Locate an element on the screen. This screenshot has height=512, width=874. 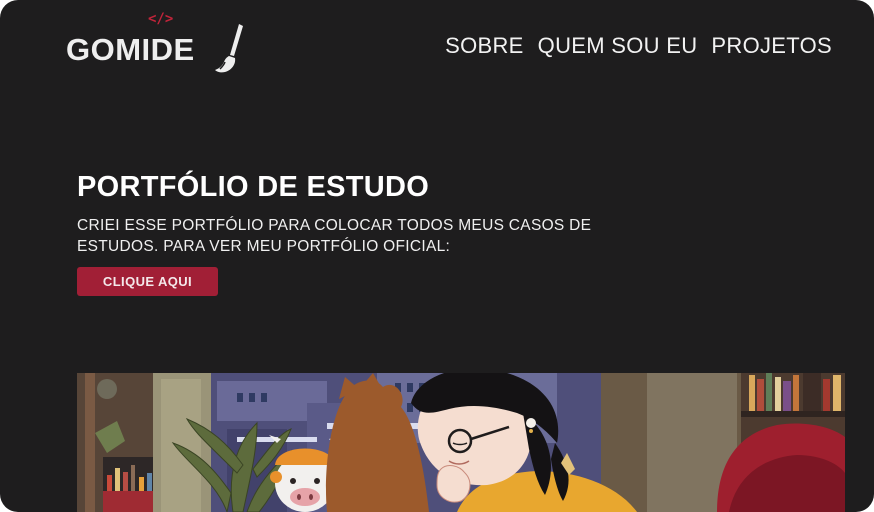
site-logo: </> GOMIDE is located at coordinates (161, 43).